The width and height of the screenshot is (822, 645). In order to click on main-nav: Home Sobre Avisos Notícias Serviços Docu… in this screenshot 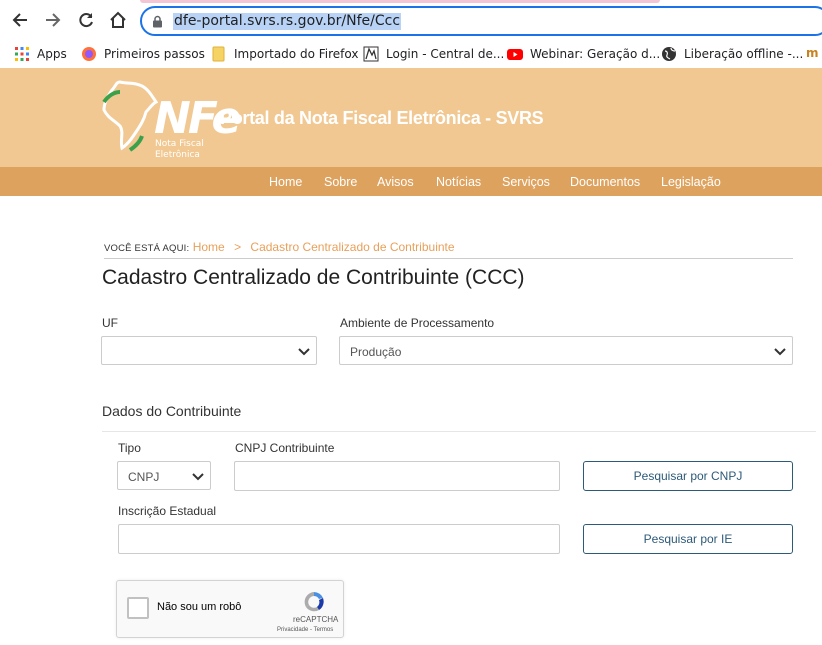, I will do `click(411, 181)`.